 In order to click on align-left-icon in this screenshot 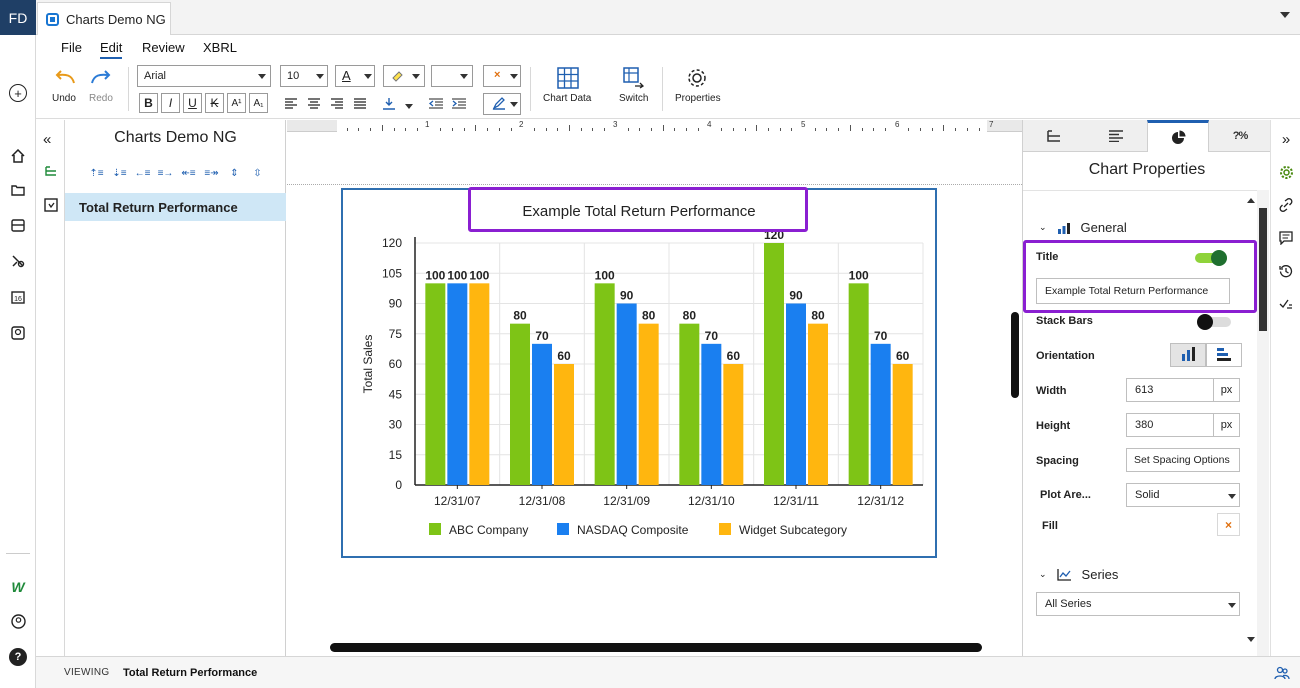, I will do `click(291, 105)`.